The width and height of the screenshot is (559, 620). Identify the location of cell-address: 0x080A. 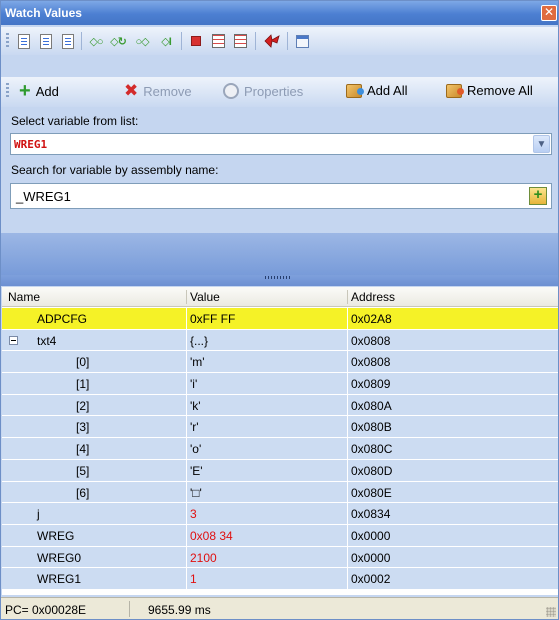
(371, 405).